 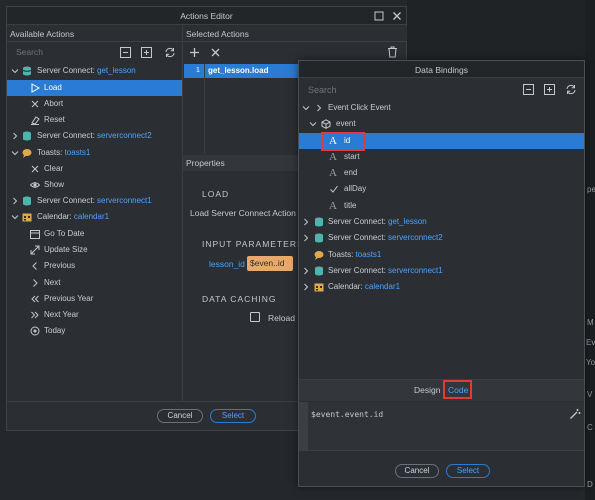 What do you see at coordinates (198, 70) in the screenshot?
I see `selected-action-index: 1` at bounding box center [198, 70].